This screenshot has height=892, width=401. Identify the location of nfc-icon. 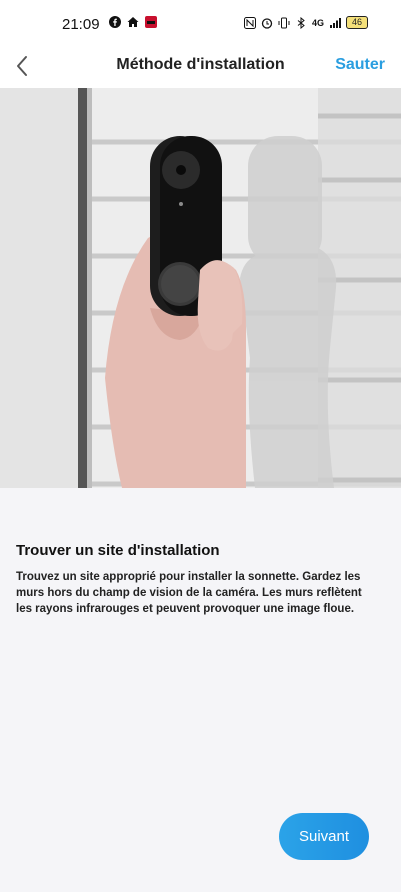
(250, 22).